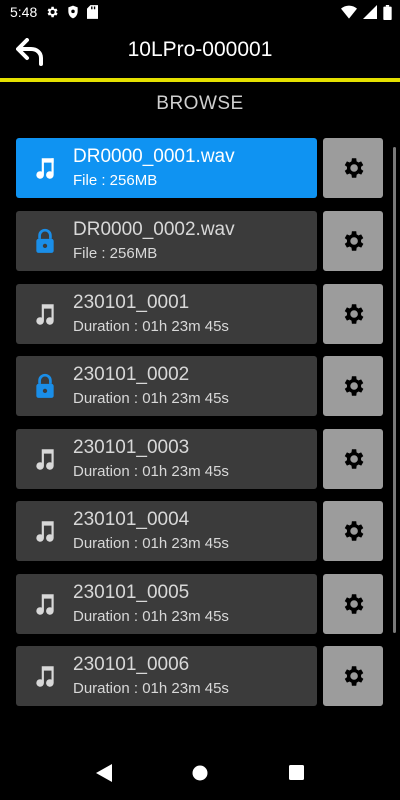  What do you see at coordinates (166, 676) in the screenshot?
I see `file-item: 230101_0006 Duration : 01h 23m 45s` at bounding box center [166, 676].